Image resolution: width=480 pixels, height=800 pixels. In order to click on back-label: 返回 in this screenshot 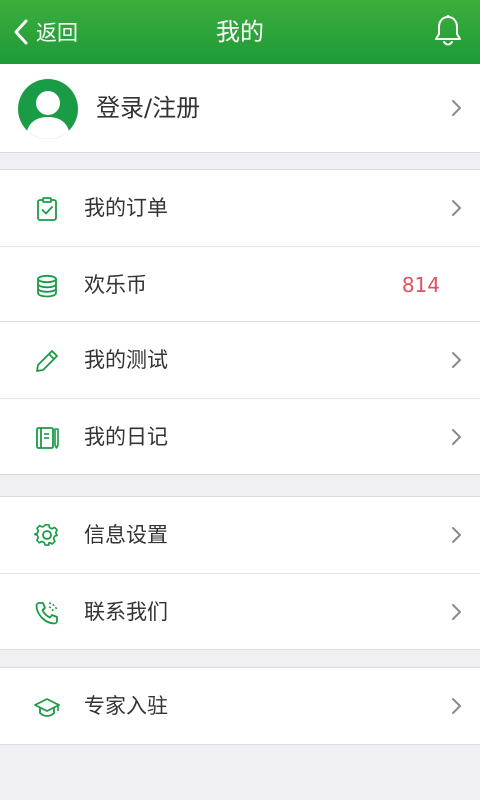, I will do `click(57, 33)`.